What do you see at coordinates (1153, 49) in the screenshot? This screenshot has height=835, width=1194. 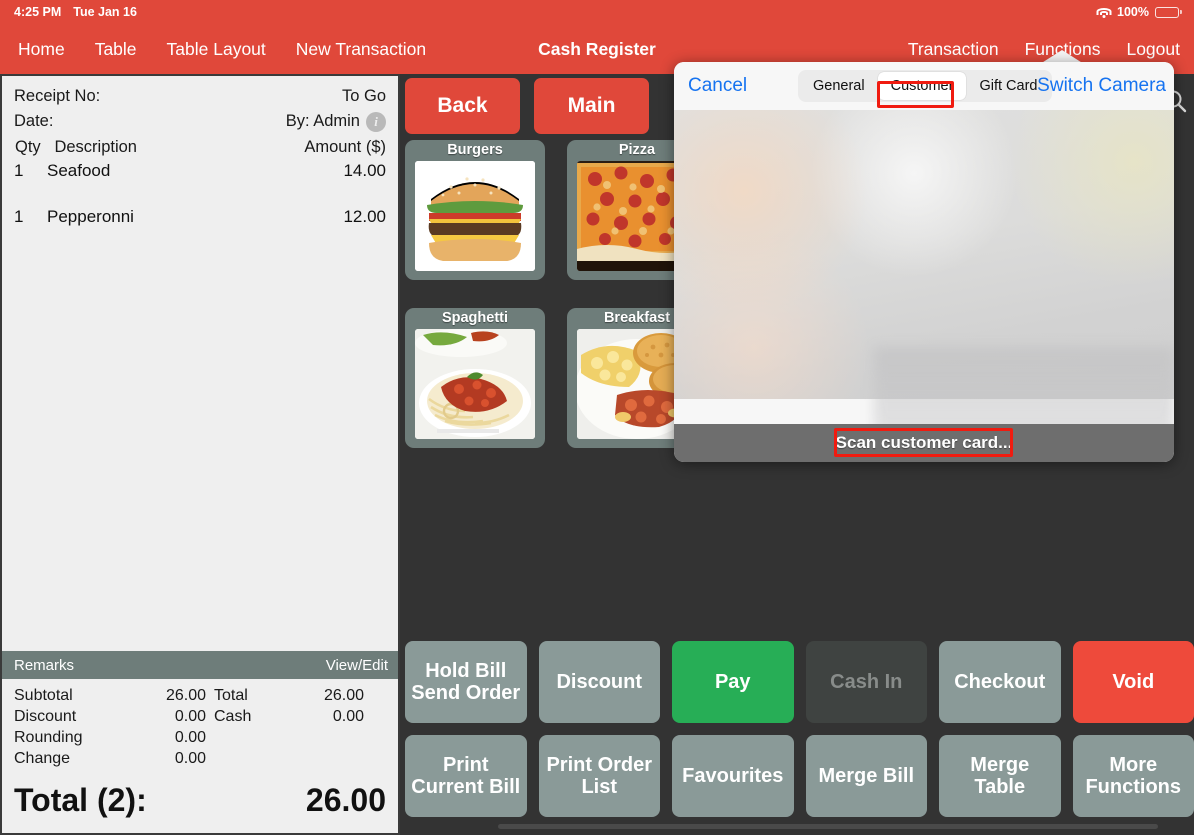 I see `nav-item-logout: Logout` at bounding box center [1153, 49].